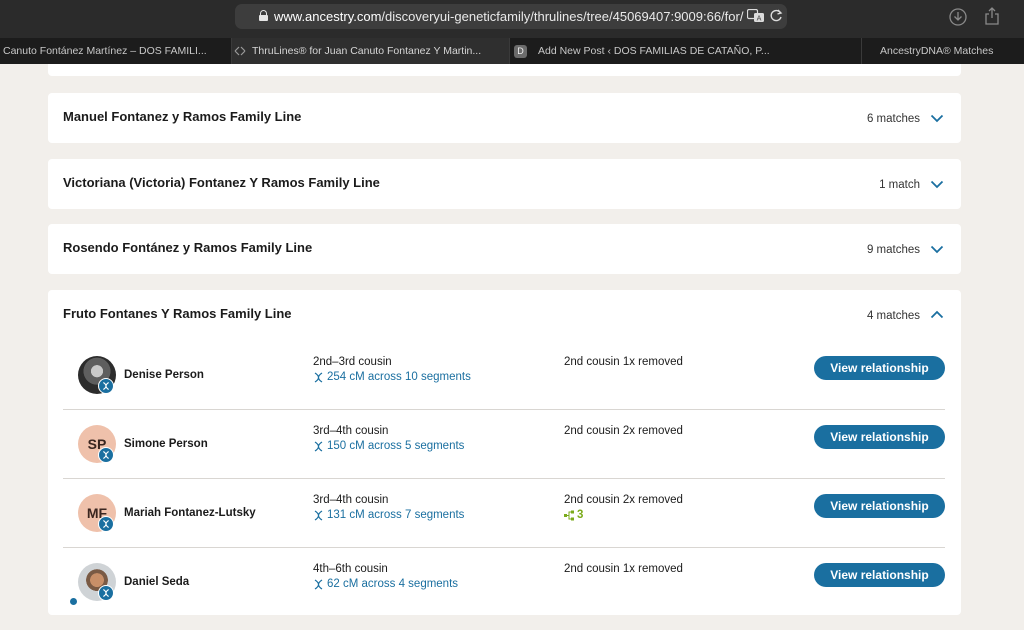 The width and height of the screenshot is (1024, 630). I want to click on relationship-range: 4th–6th cousin, so click(350, 569).